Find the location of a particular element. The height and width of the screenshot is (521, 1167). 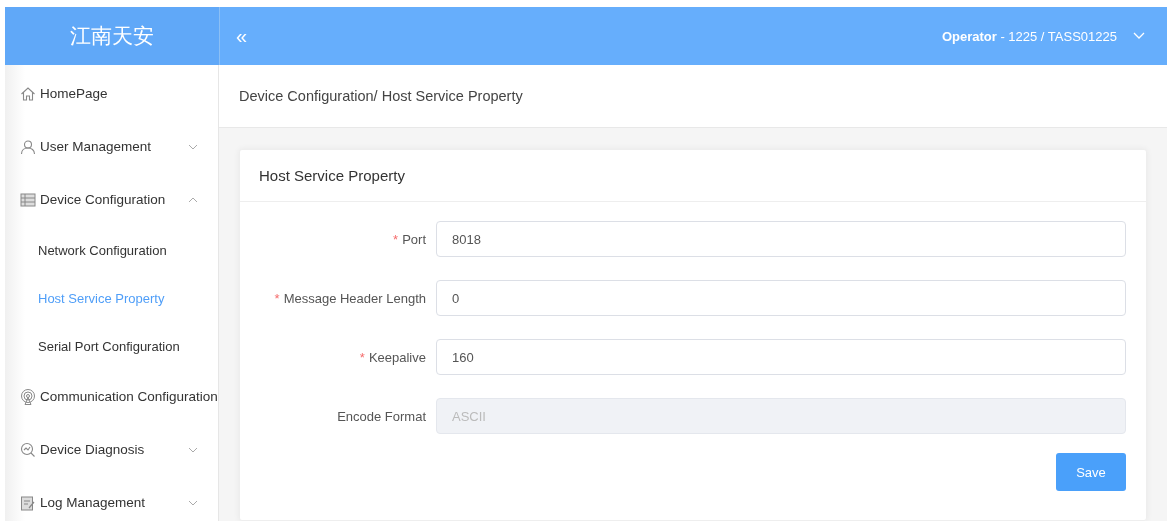

field-label: Encode Format is located at coordinates (381, 416).